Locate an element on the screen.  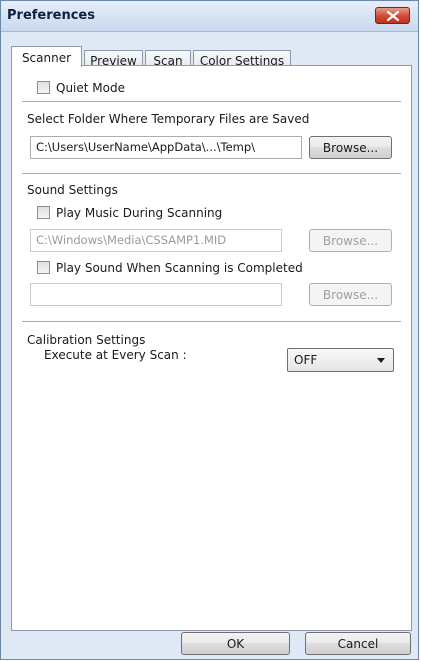
window-title: Preferences is located at coordinates (51, 15).